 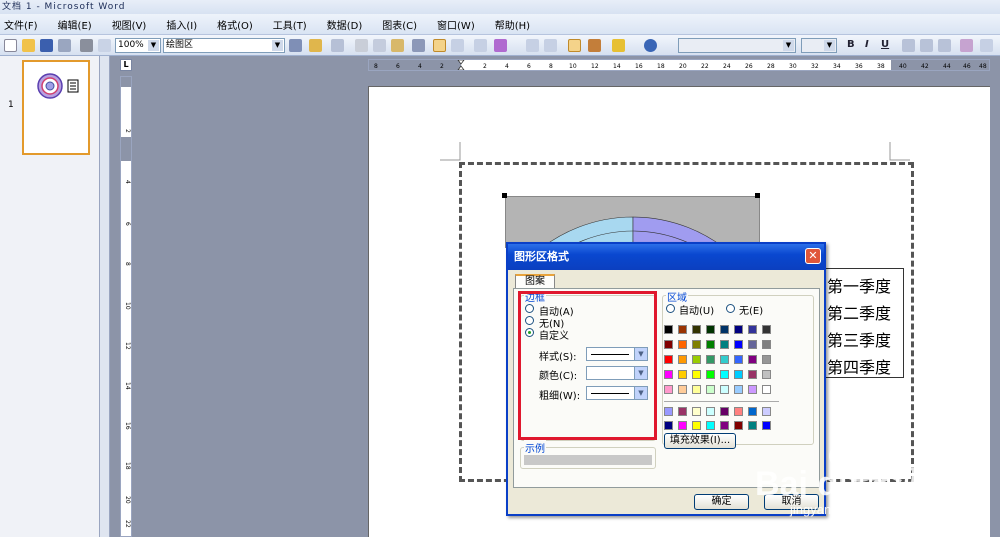 I want to click on menu-window: 窗口(W), so click(x=456, y=24).